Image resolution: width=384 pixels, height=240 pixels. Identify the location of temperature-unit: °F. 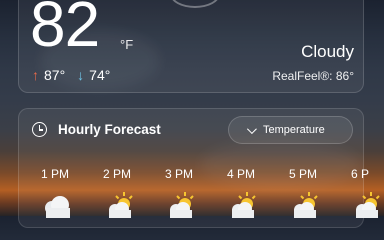
(127, 44).